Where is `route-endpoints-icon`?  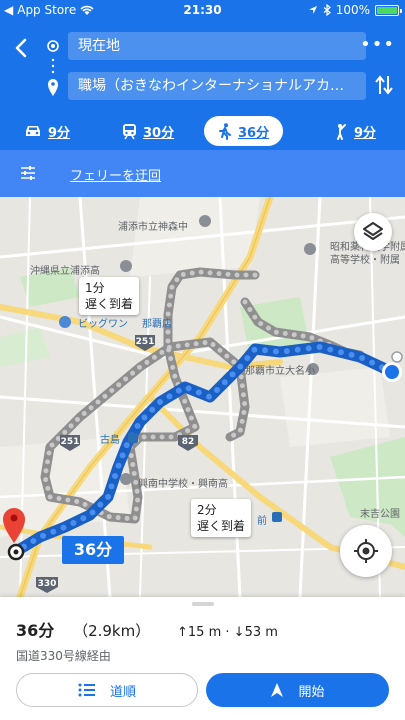
route-endpoints-icon is located at coordinates (53, 68).